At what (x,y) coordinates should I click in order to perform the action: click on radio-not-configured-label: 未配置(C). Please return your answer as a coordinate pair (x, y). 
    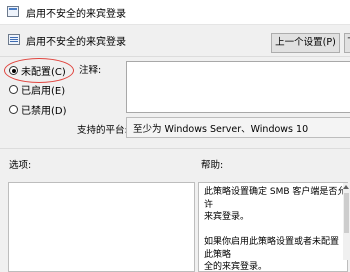
    Looking at the image, I should click on (43, 72).